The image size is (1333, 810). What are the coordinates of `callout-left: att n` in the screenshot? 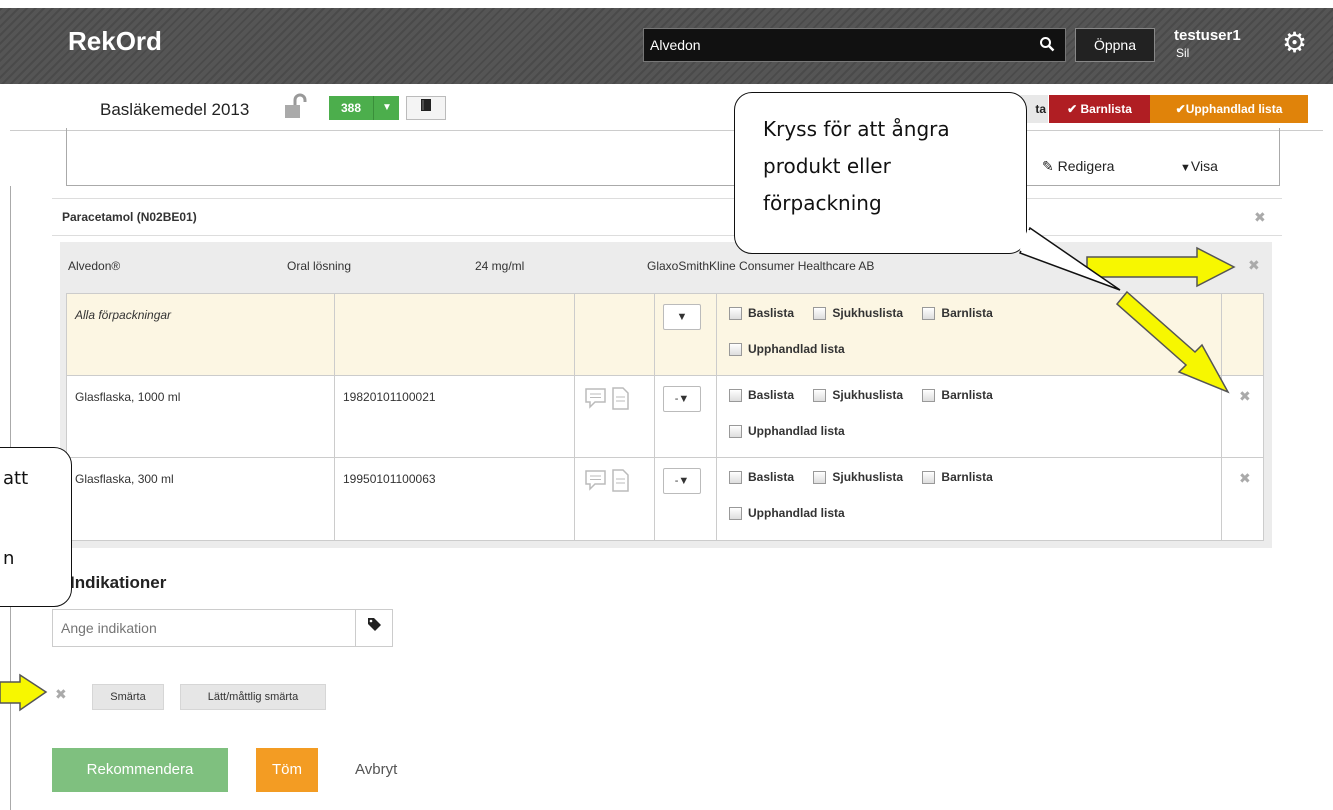 It's located at (36, 527).